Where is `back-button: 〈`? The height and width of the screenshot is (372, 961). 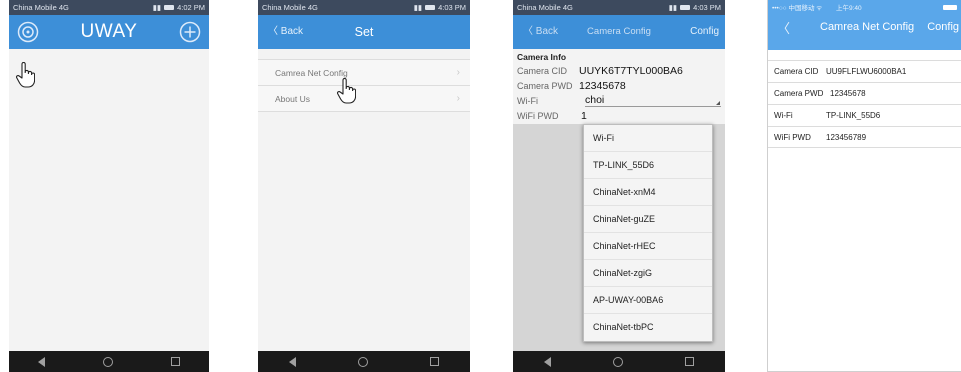
back-button: 〈 is located at coordinates (783, 27).